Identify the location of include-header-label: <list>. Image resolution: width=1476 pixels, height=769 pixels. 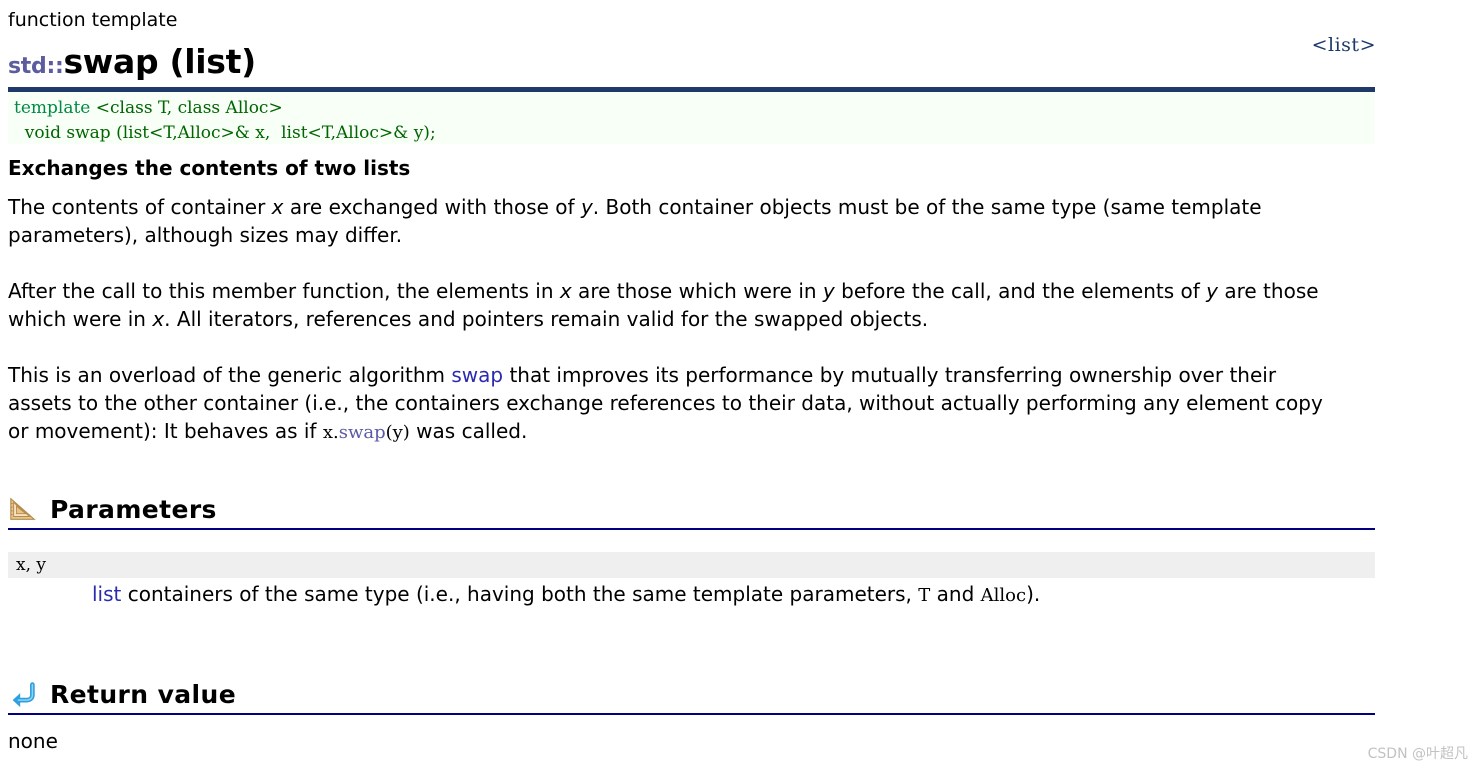
(1343, 45).